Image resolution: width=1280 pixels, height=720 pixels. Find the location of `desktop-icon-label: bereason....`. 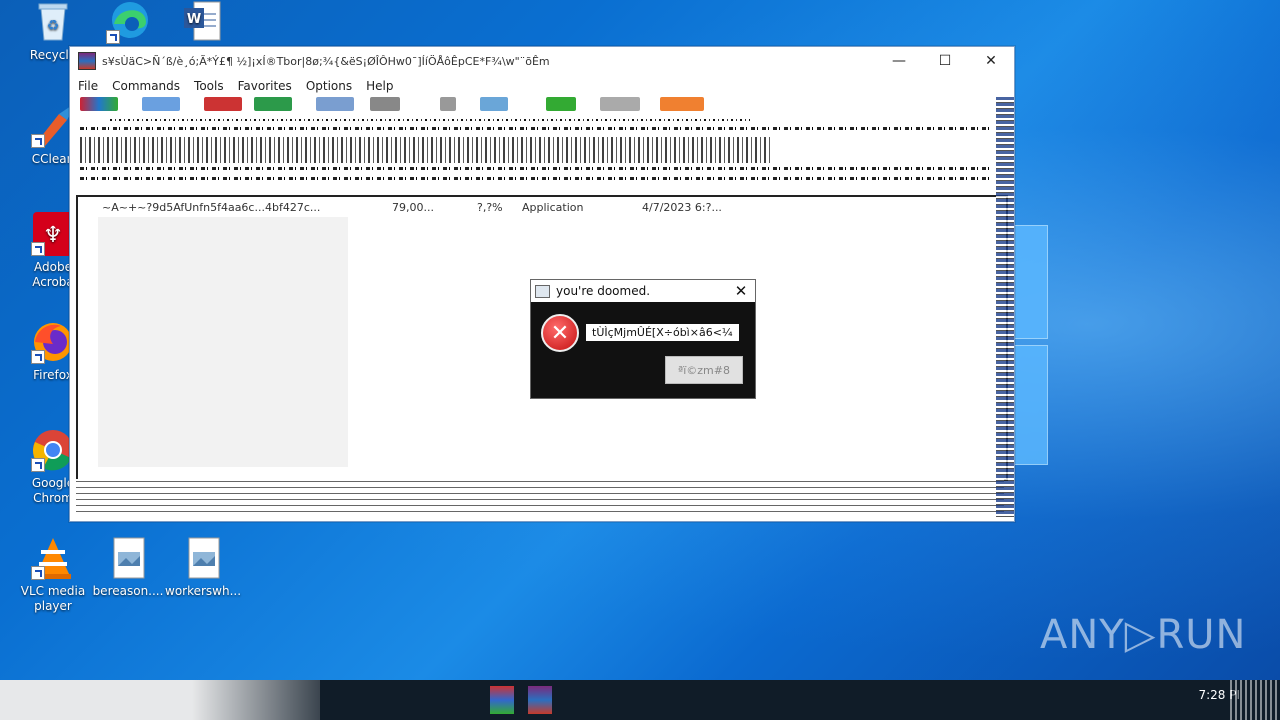

desktop-icon-label: bereason.... is located at coordinates (128, 591).